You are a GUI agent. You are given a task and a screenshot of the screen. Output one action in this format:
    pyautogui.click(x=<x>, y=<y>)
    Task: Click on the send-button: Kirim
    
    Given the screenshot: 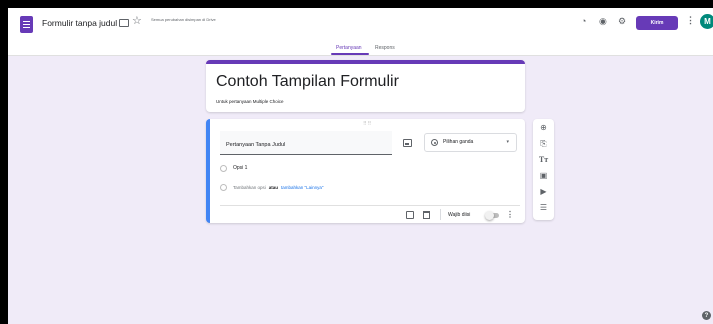 What is the action you would take?
    pyautogui.click(x=657, y=23)
    